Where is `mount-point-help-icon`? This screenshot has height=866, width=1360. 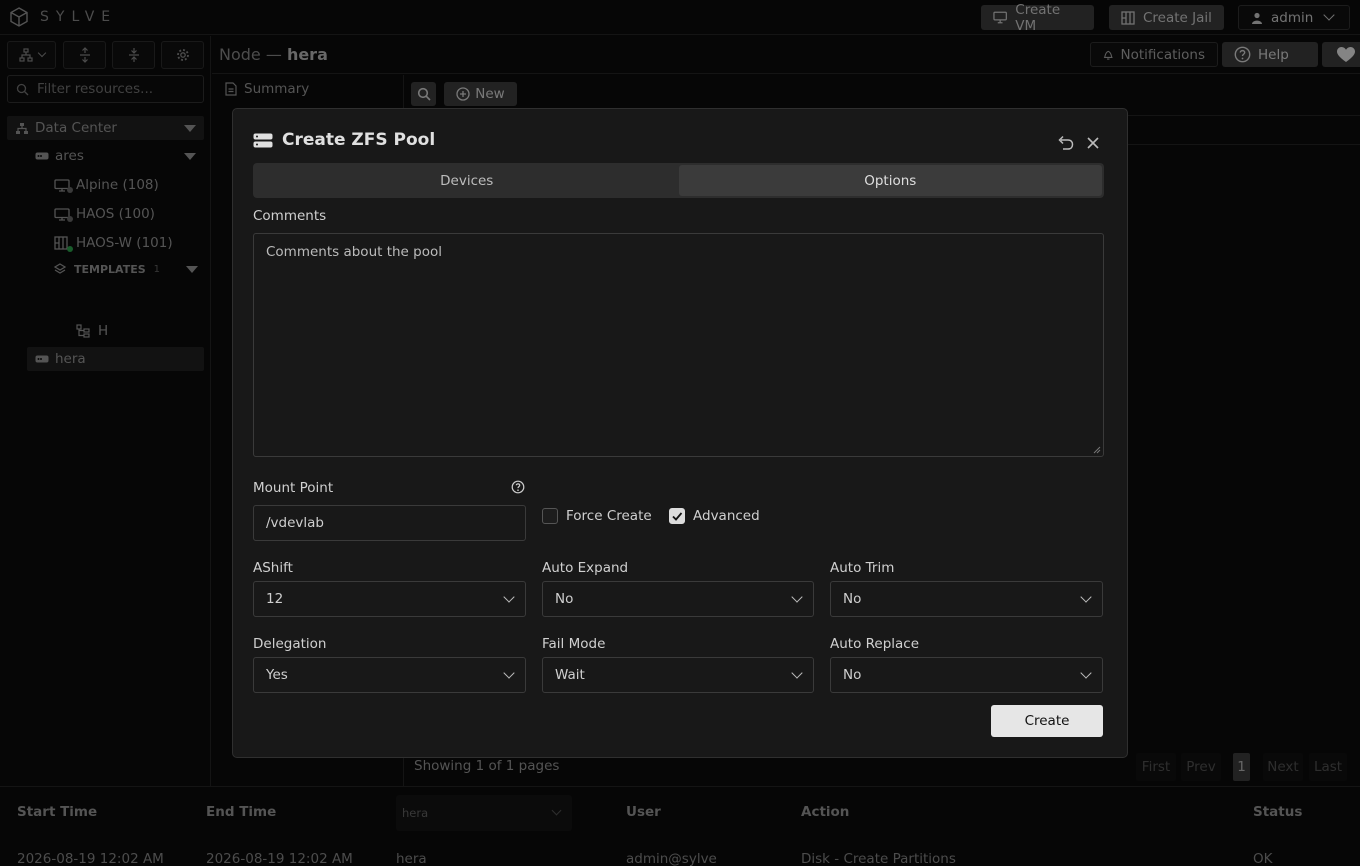 mount-point-help-icon is located at coordinates (518, 489).